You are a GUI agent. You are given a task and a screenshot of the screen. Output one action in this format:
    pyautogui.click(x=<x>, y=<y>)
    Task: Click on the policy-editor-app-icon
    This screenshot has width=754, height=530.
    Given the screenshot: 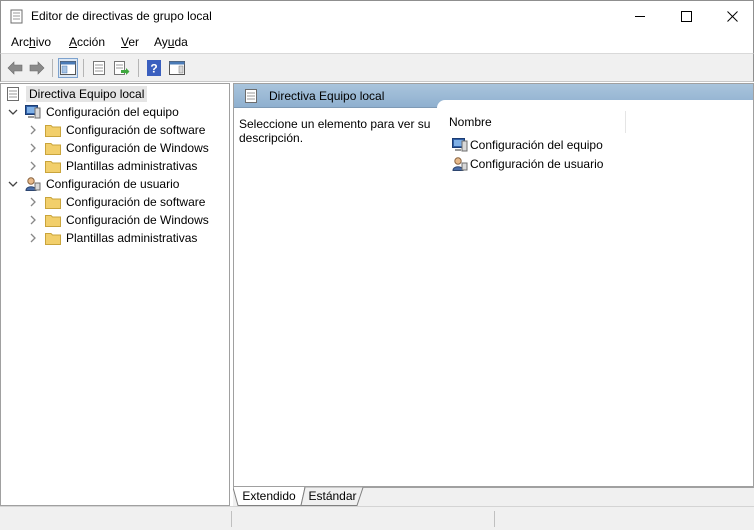 What is the action you would take?
    pyautogui.click(x=16, y=16)
    